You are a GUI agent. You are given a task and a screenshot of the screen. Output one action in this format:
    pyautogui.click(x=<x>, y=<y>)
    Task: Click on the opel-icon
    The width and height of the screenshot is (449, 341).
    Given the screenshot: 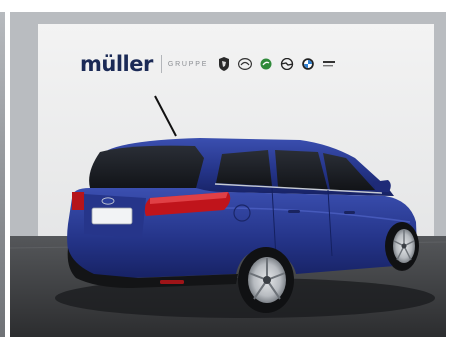 What is the action you would take?
    pyautogui.click(x=287, y=64)
    